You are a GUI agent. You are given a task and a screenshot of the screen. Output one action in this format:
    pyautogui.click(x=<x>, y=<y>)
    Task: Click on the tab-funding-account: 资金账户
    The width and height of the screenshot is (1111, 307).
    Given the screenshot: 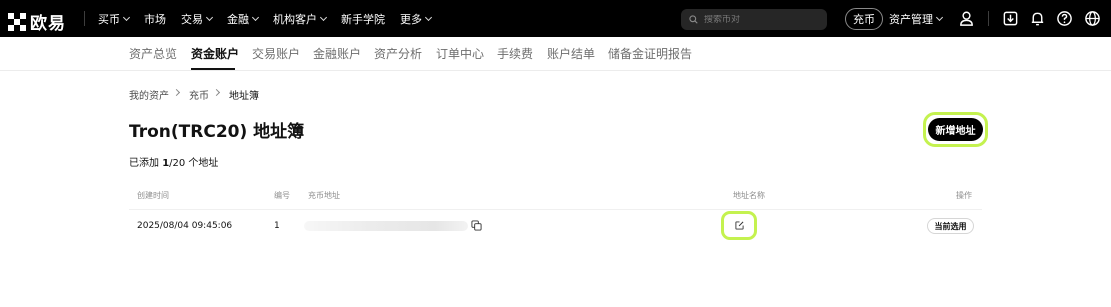 What is the action you would take?
    pyautogui.click(x=215, y=53)
    